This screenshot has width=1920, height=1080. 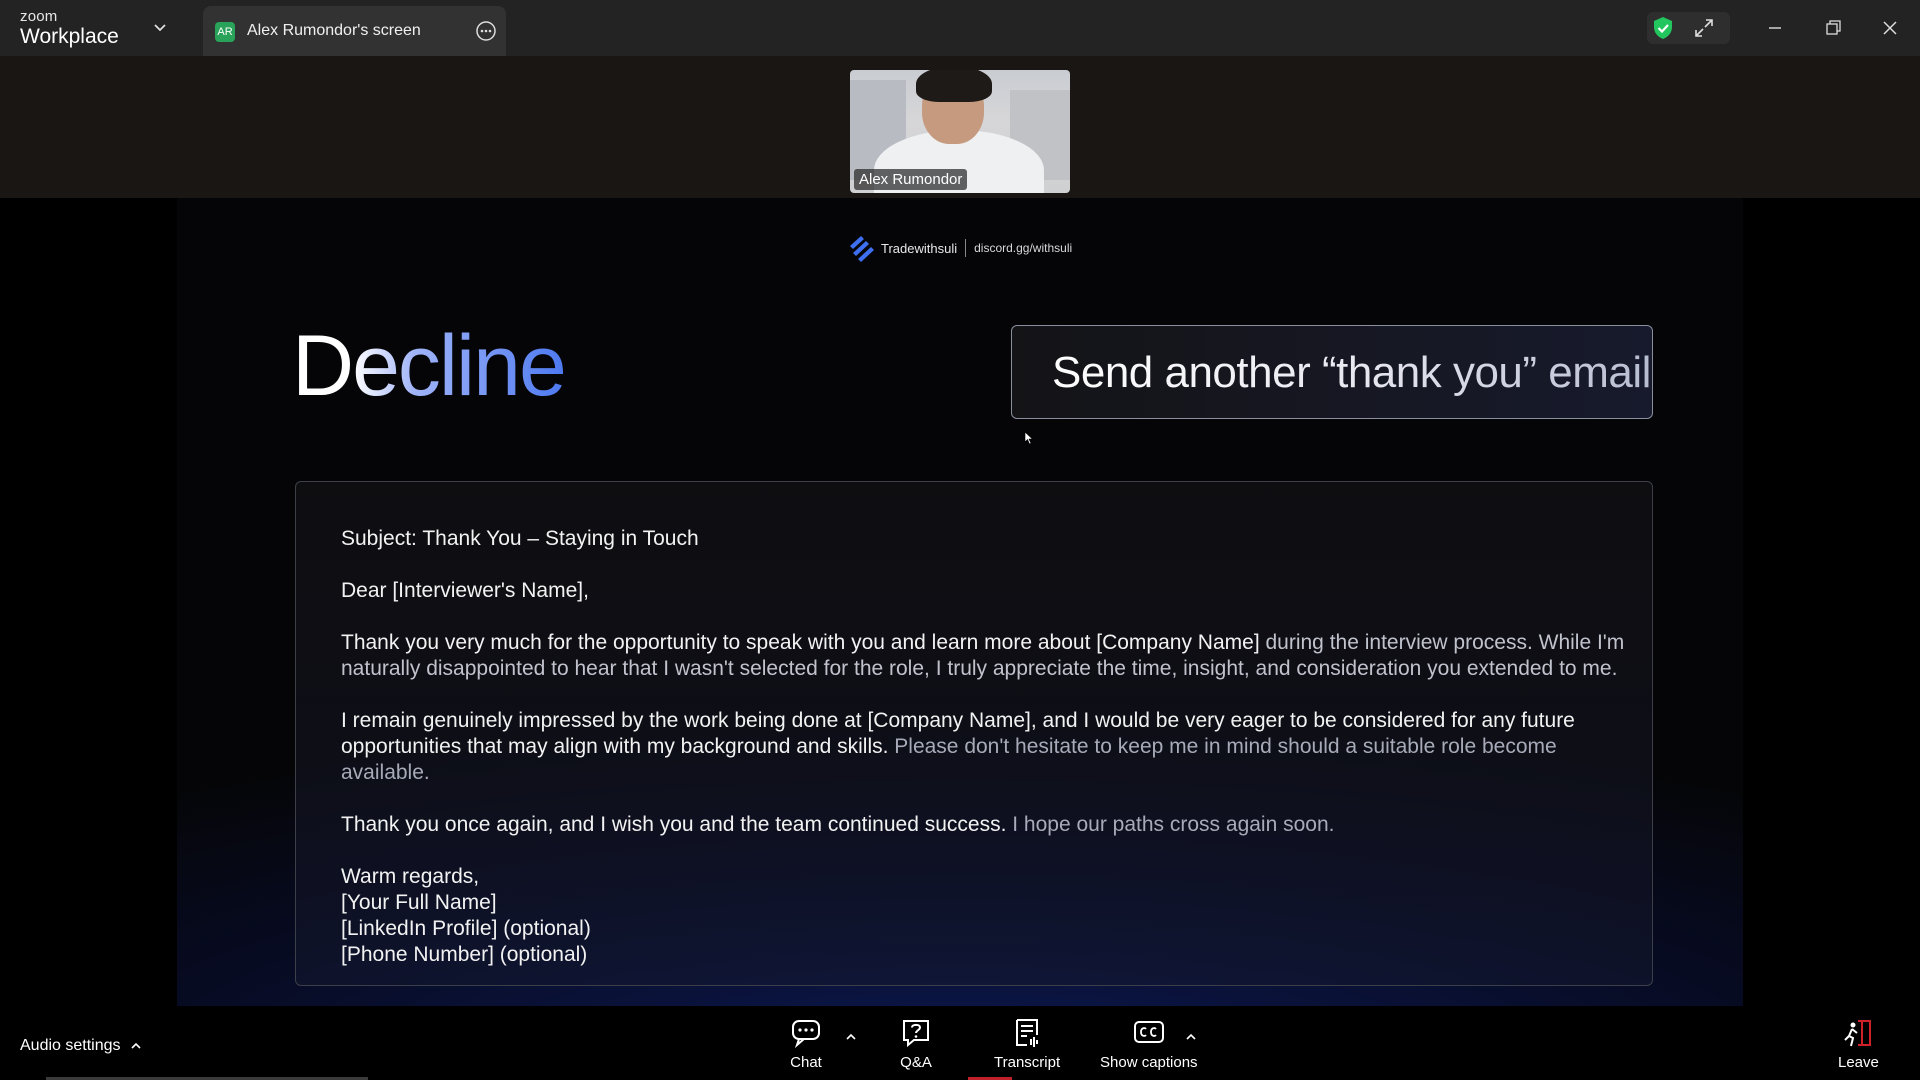 I want to click on restore-icon, so click(x=1833, y=28).